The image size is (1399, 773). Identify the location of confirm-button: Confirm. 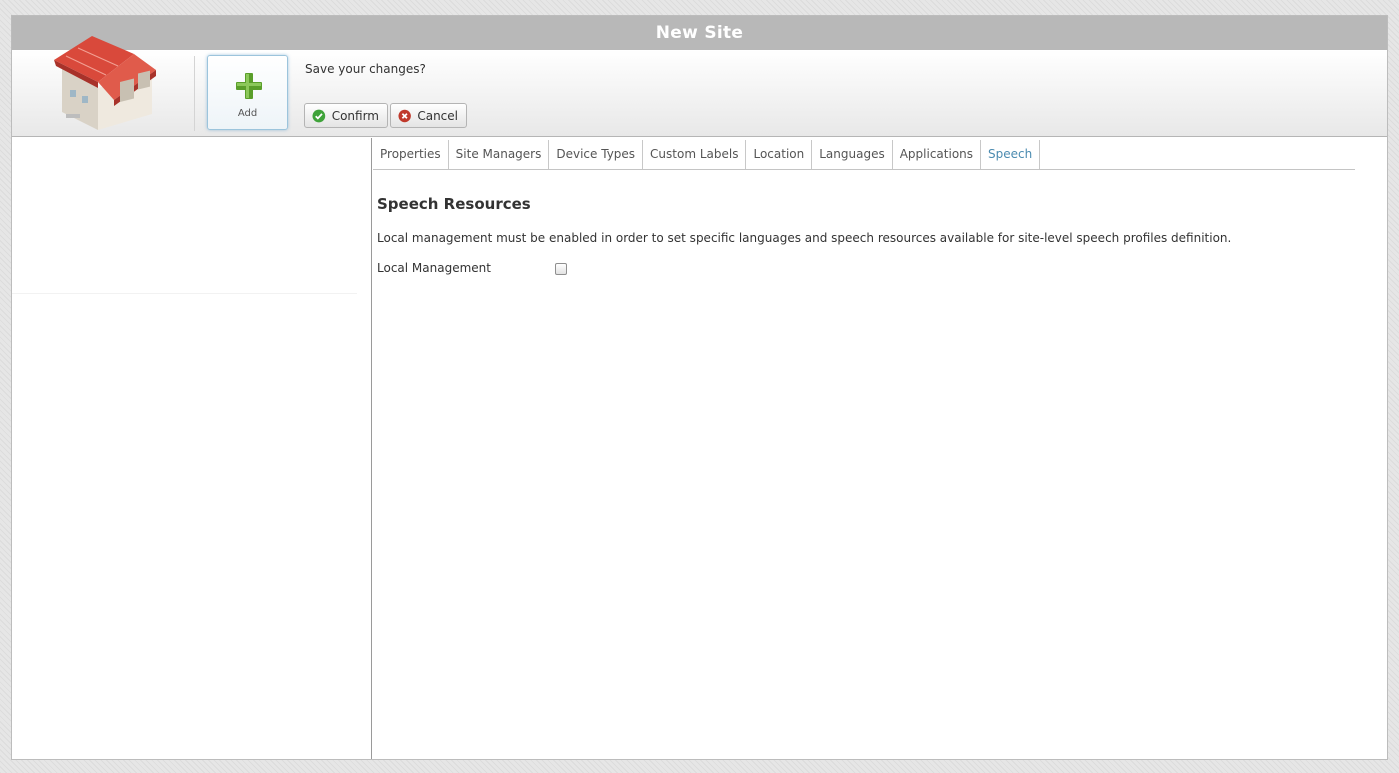
(346, 115).